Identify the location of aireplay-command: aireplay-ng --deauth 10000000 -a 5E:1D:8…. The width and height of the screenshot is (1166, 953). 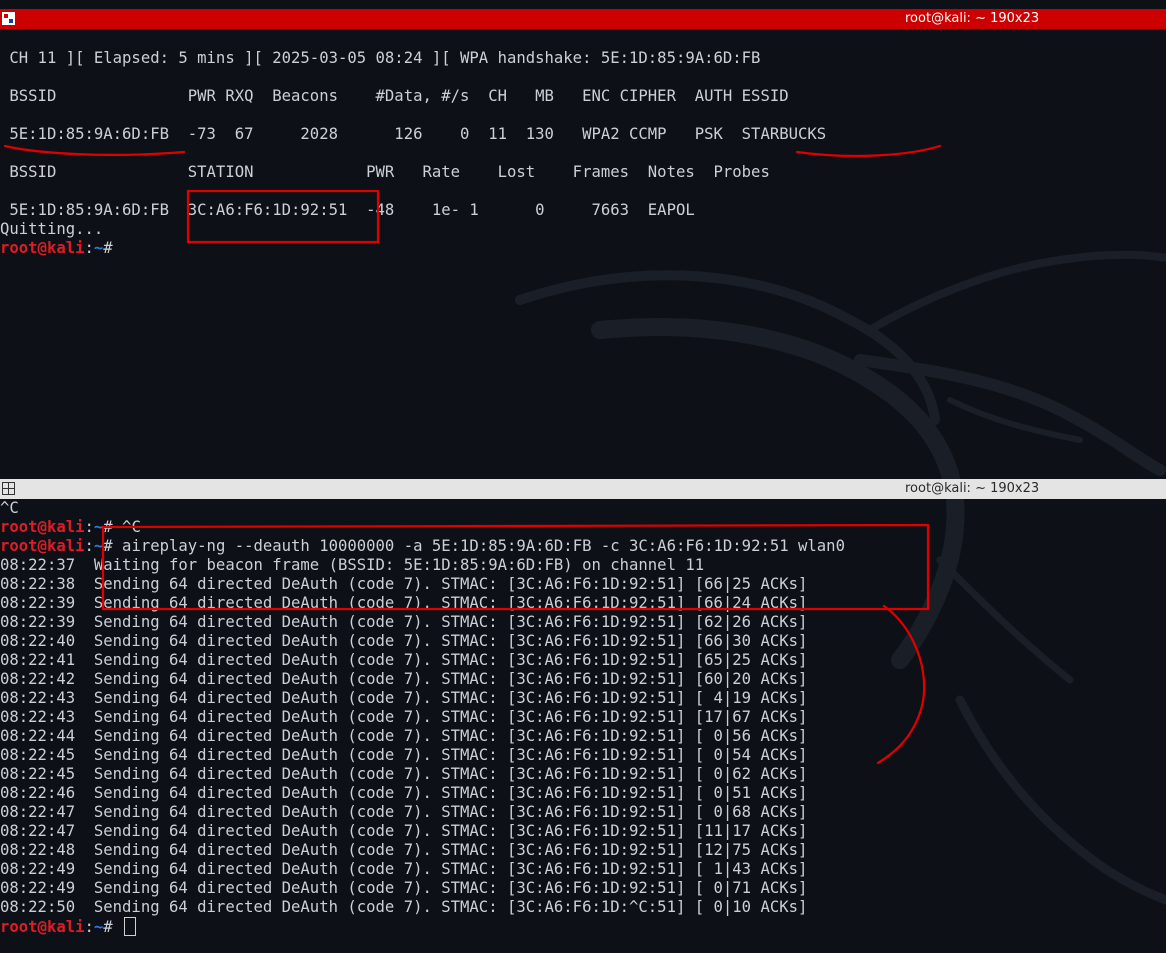
(478, 546).